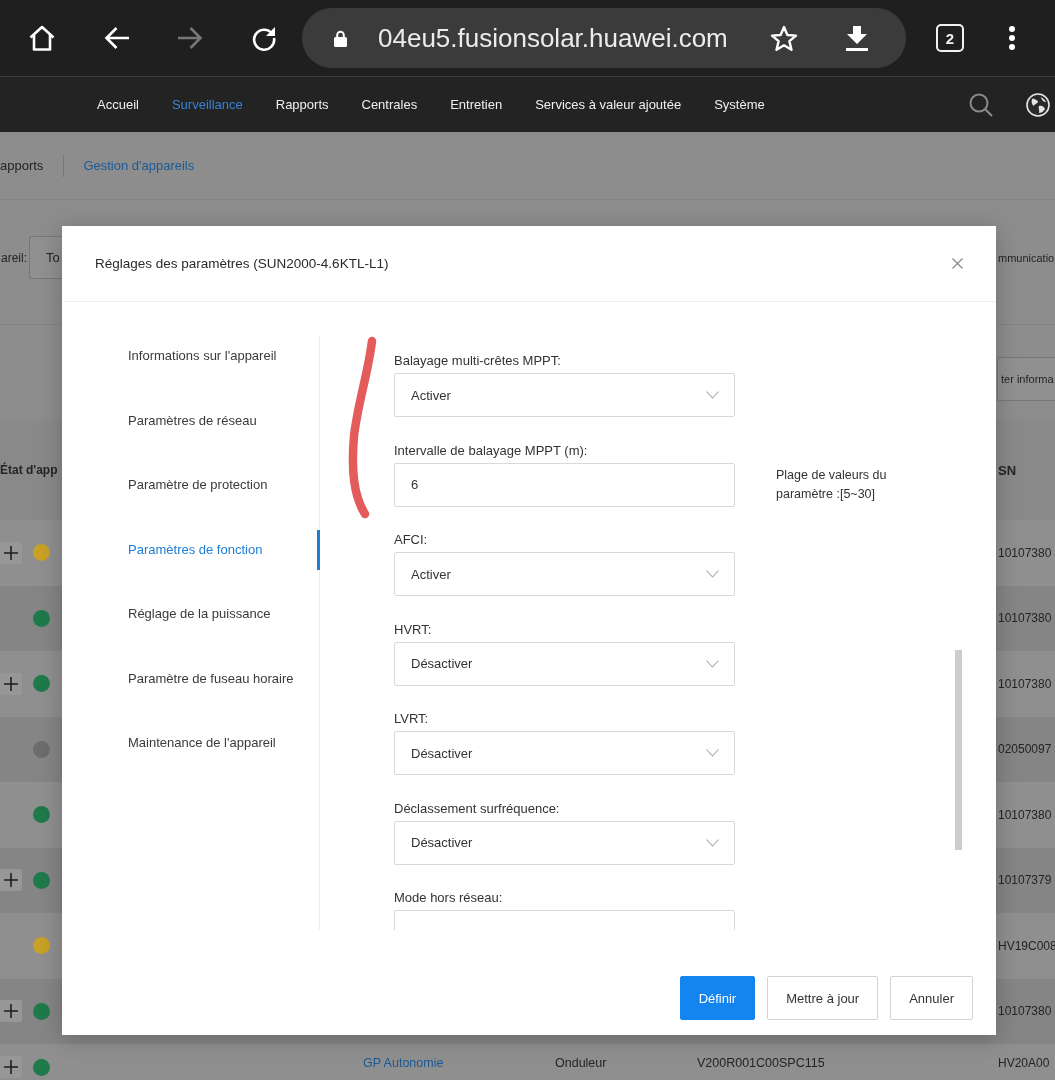  Describe the element at coordinates (553, 38) in the screenshot. I see `url-text: 04eu5.fusionsolar.huawei.com` at that location.